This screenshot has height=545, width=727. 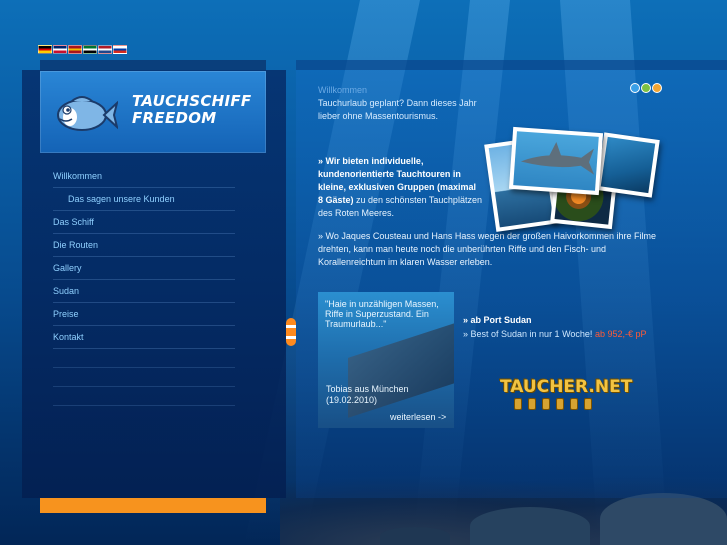 What do you see at coordinates (620, 334) in the screenshot?
I see `offer-price: ab 952,-€ pP` at bounding box center [620, 334].